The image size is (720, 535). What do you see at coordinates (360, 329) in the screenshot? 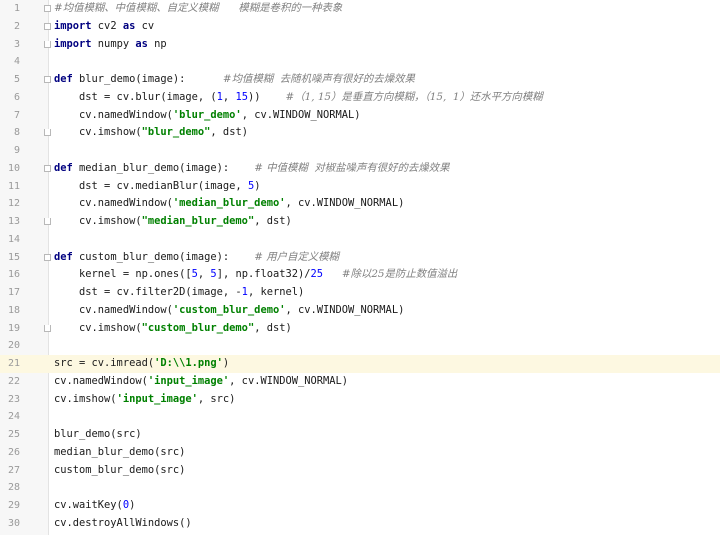
I see `code-line: 19 cv.imshow("custom_blur_demo", dst)` at bounding box center [360, 329].